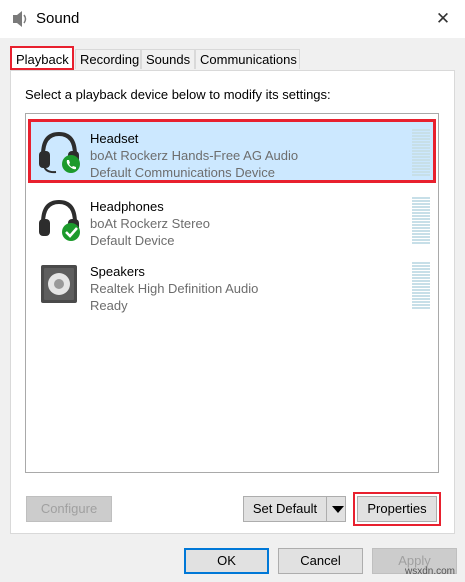 The image size is (465, 582). Describe the element at coordinates (174, 288) in the screenshot. I see `device-description: Realtek High Definition Audio` at that location.